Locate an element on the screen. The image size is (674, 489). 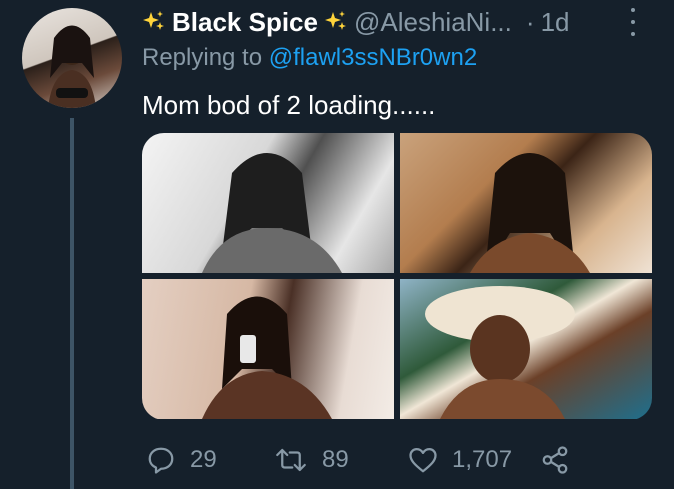
like-count: 1,707 is located at coordinates (482, 459).